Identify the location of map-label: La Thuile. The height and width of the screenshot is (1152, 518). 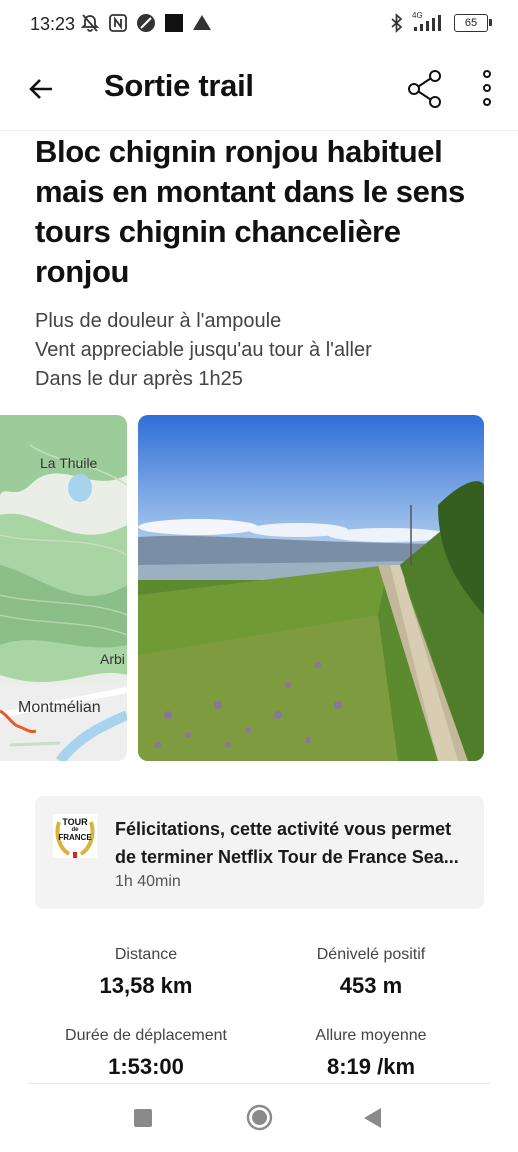
(69, 463).